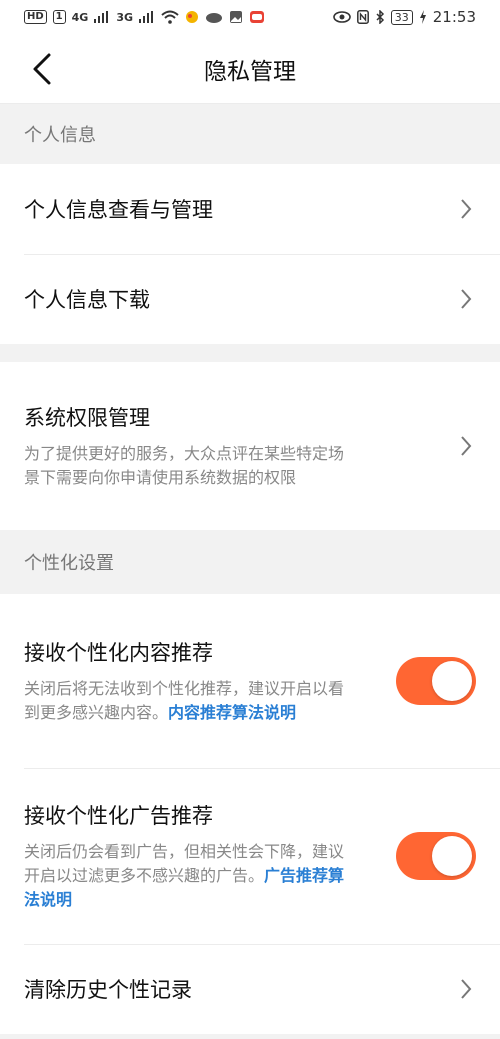  I want to click on row-text: 清除历史个性记录, so click(234, 989).